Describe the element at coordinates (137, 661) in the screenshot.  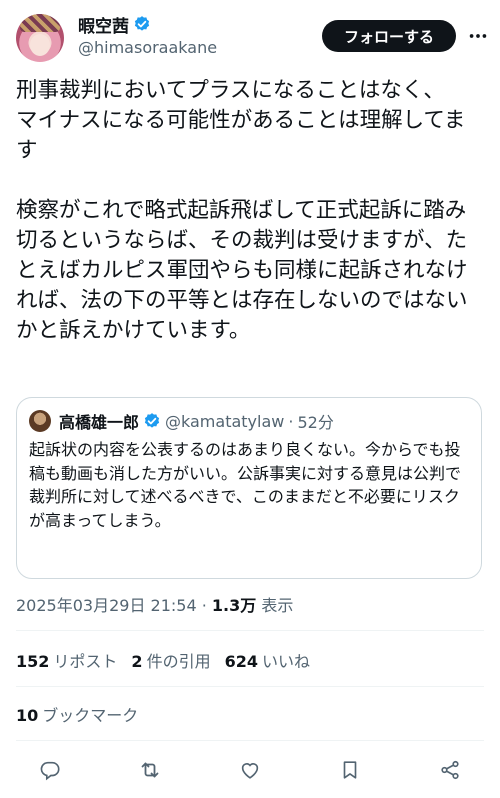
I see `quotes-count: 2` at that location.